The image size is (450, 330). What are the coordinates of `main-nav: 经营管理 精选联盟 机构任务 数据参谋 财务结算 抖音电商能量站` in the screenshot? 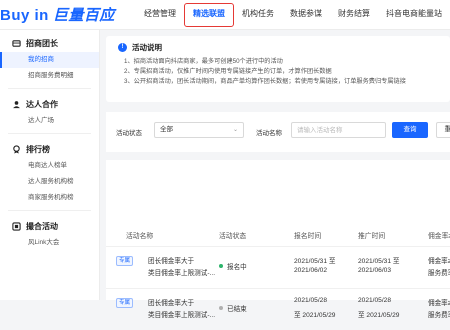 It's located at (293, 15).